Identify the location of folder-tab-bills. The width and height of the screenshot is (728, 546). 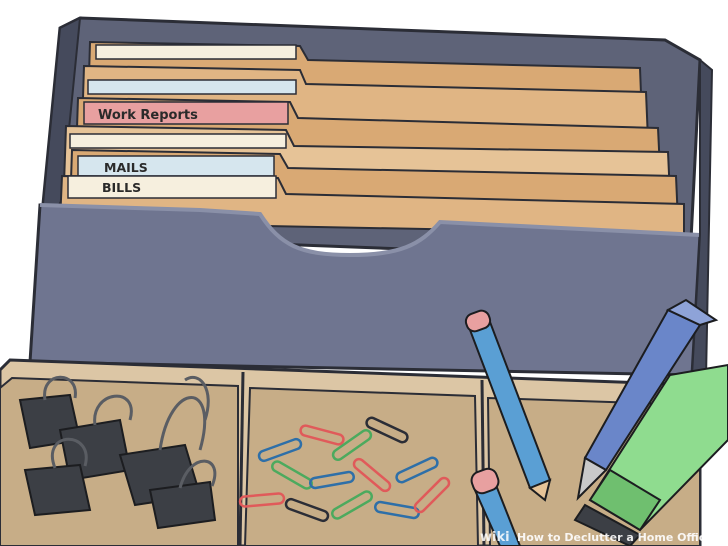
(172, 187).